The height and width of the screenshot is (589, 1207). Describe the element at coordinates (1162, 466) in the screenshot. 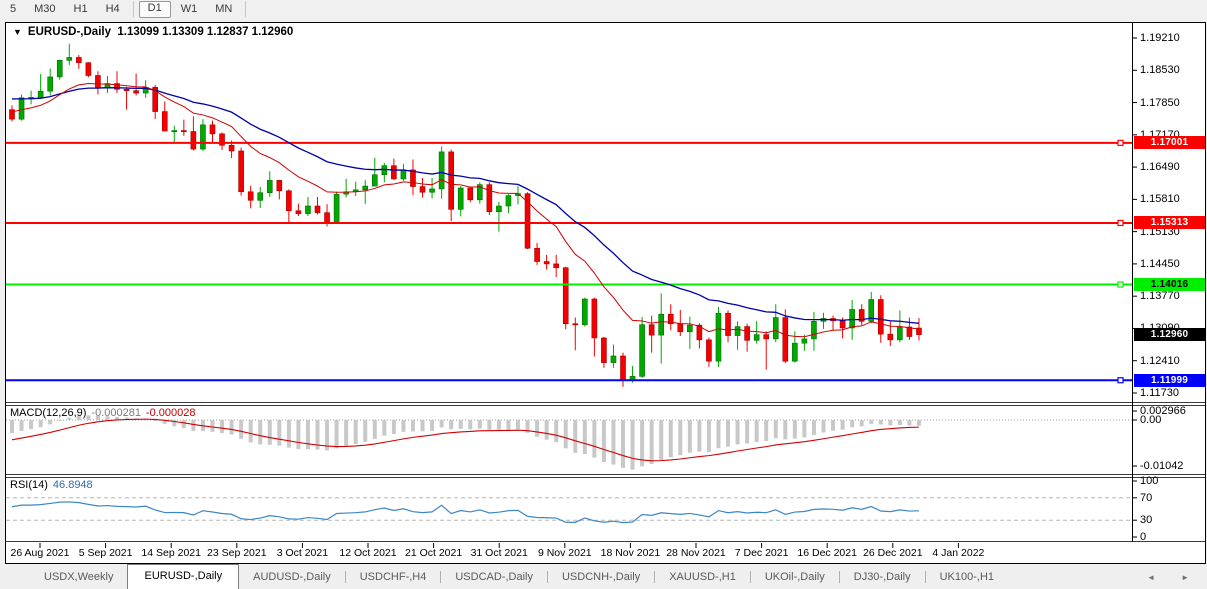

I see `macd-axis-label: -0.01042` at that location.